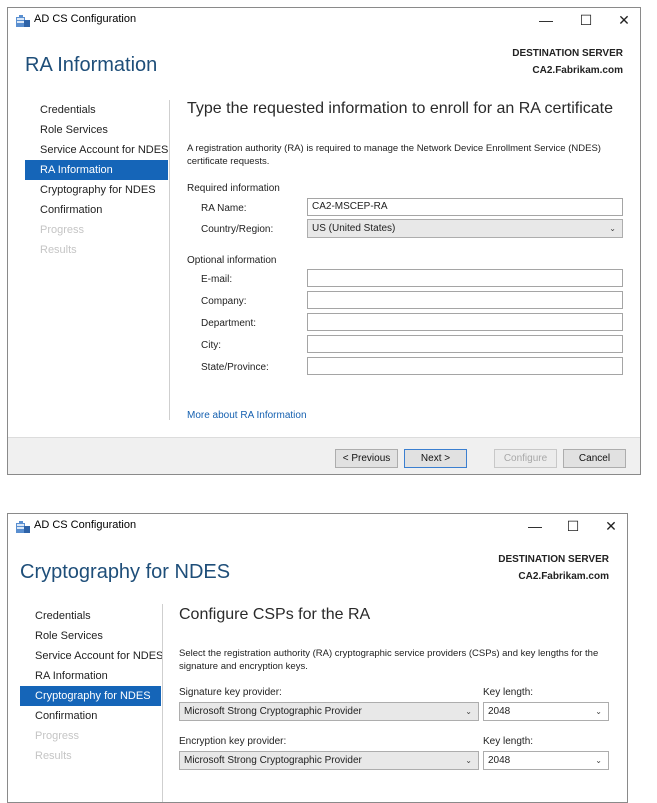 This screenshot has width=657, height=803. Describe the element at coordinates (324, 455) in the screenshot. I see `wizard-footer: < Previous Next > Configure Cancel` at that location.